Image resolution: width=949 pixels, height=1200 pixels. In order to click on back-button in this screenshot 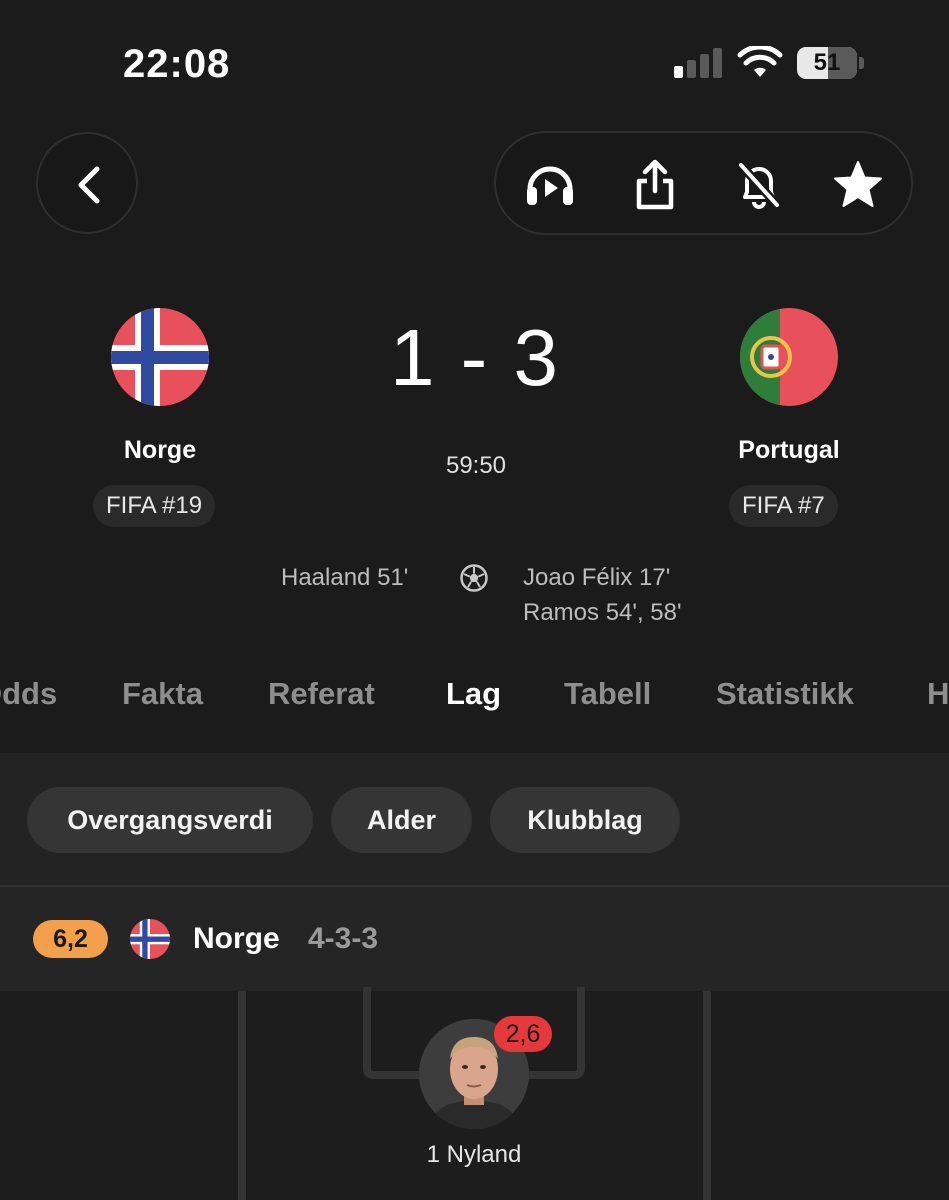, I will do `click(87, 183)`.